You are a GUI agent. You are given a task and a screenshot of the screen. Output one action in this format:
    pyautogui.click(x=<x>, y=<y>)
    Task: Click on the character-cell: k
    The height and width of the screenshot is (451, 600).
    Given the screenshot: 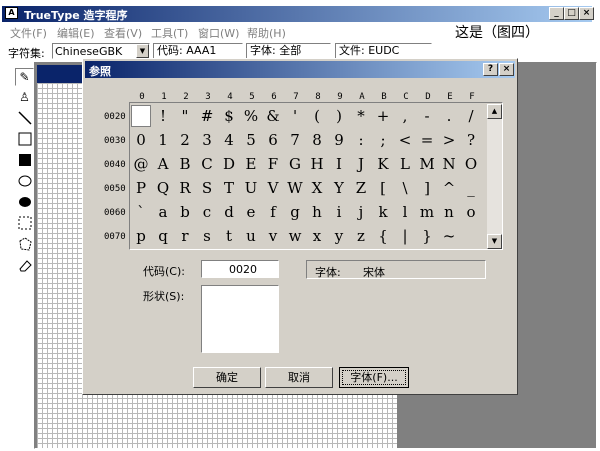 What is the action you would take?
    pyautogui.click(x=383, y=212)
    